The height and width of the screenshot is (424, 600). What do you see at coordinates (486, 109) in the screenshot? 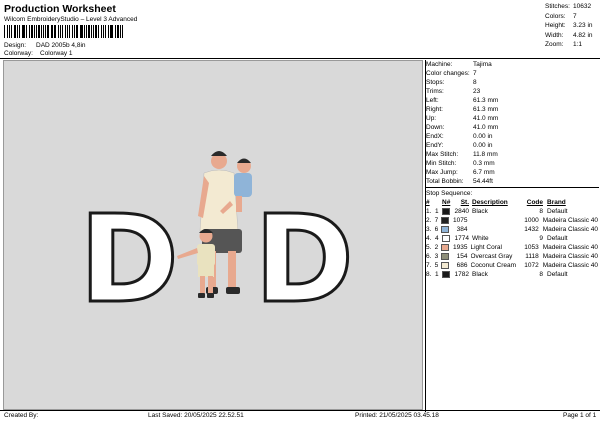
I see `machine-info-value: 61.3 mm` at bounding box center [486, 109].